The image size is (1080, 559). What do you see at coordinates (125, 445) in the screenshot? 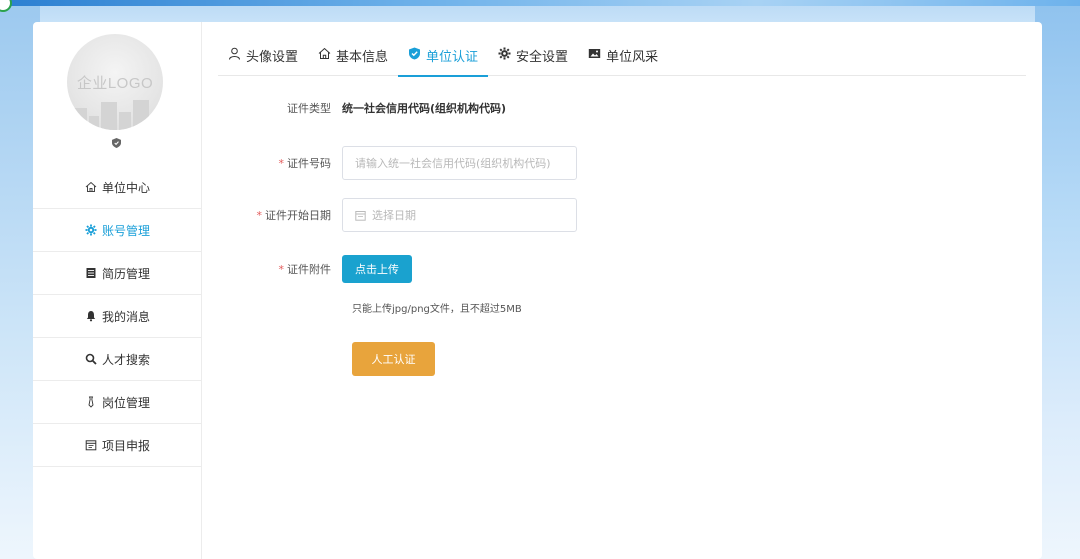
I see `sidebar-item-label: 项目申报` at bounding box center [125, 445].